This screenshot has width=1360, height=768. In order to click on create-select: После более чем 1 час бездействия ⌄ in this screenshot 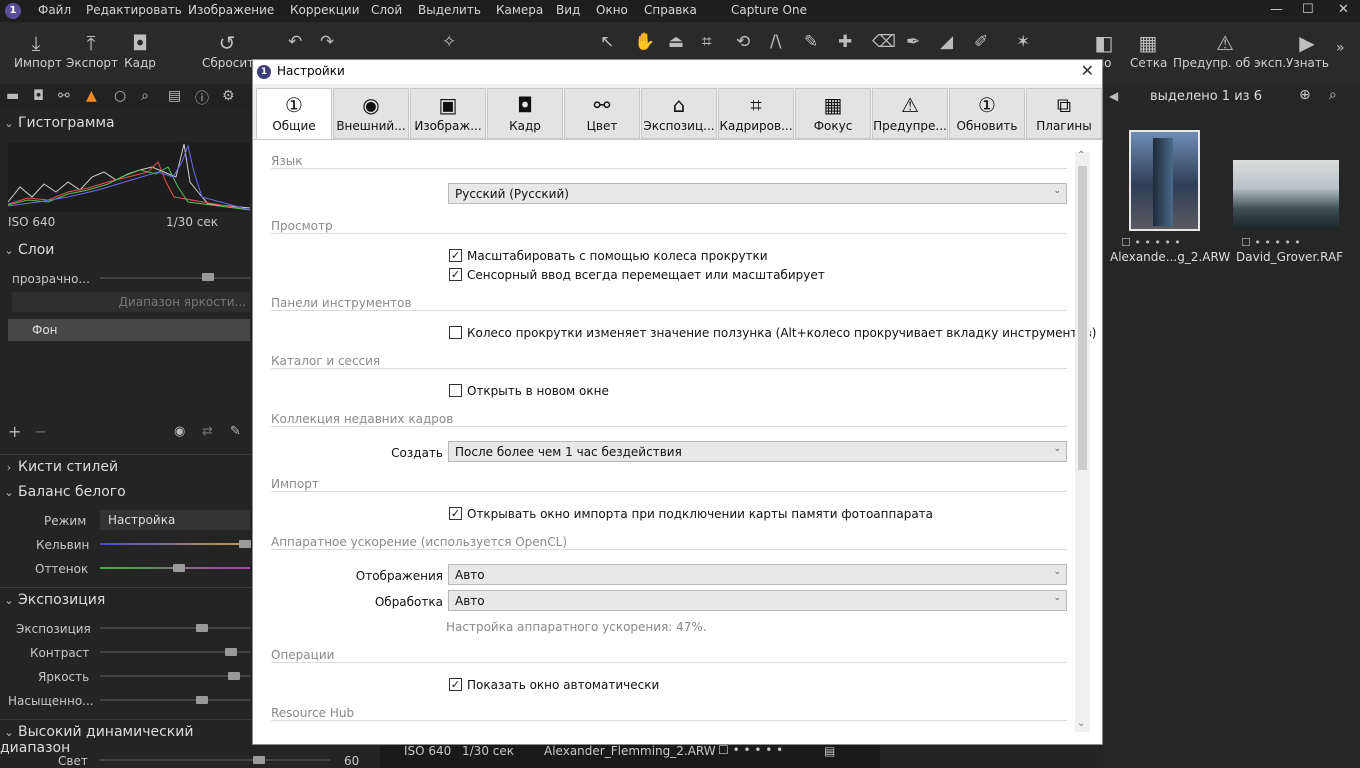, I will do `click(757, 451)`.